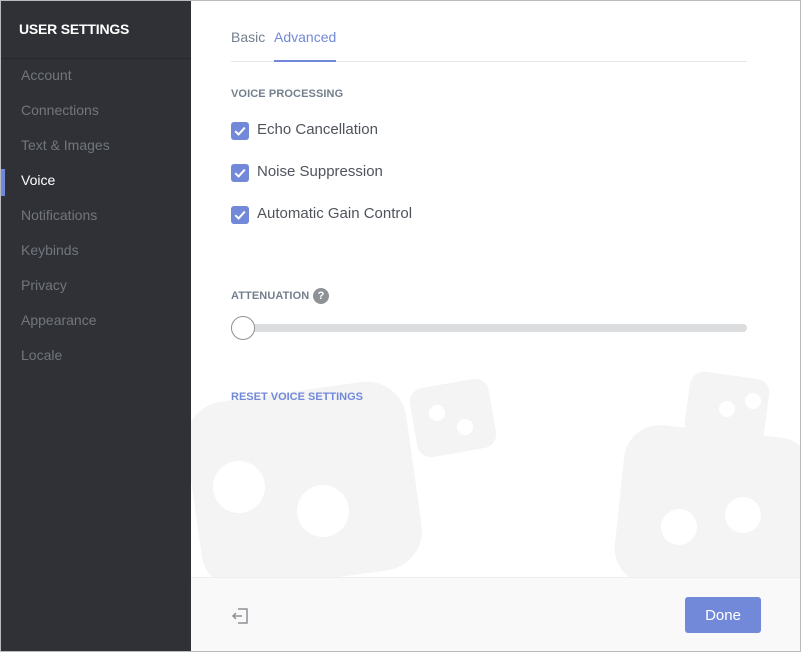 This screenshot has width=801, height=652. I want to click on tab-basic: Basic, so click(248, 44).